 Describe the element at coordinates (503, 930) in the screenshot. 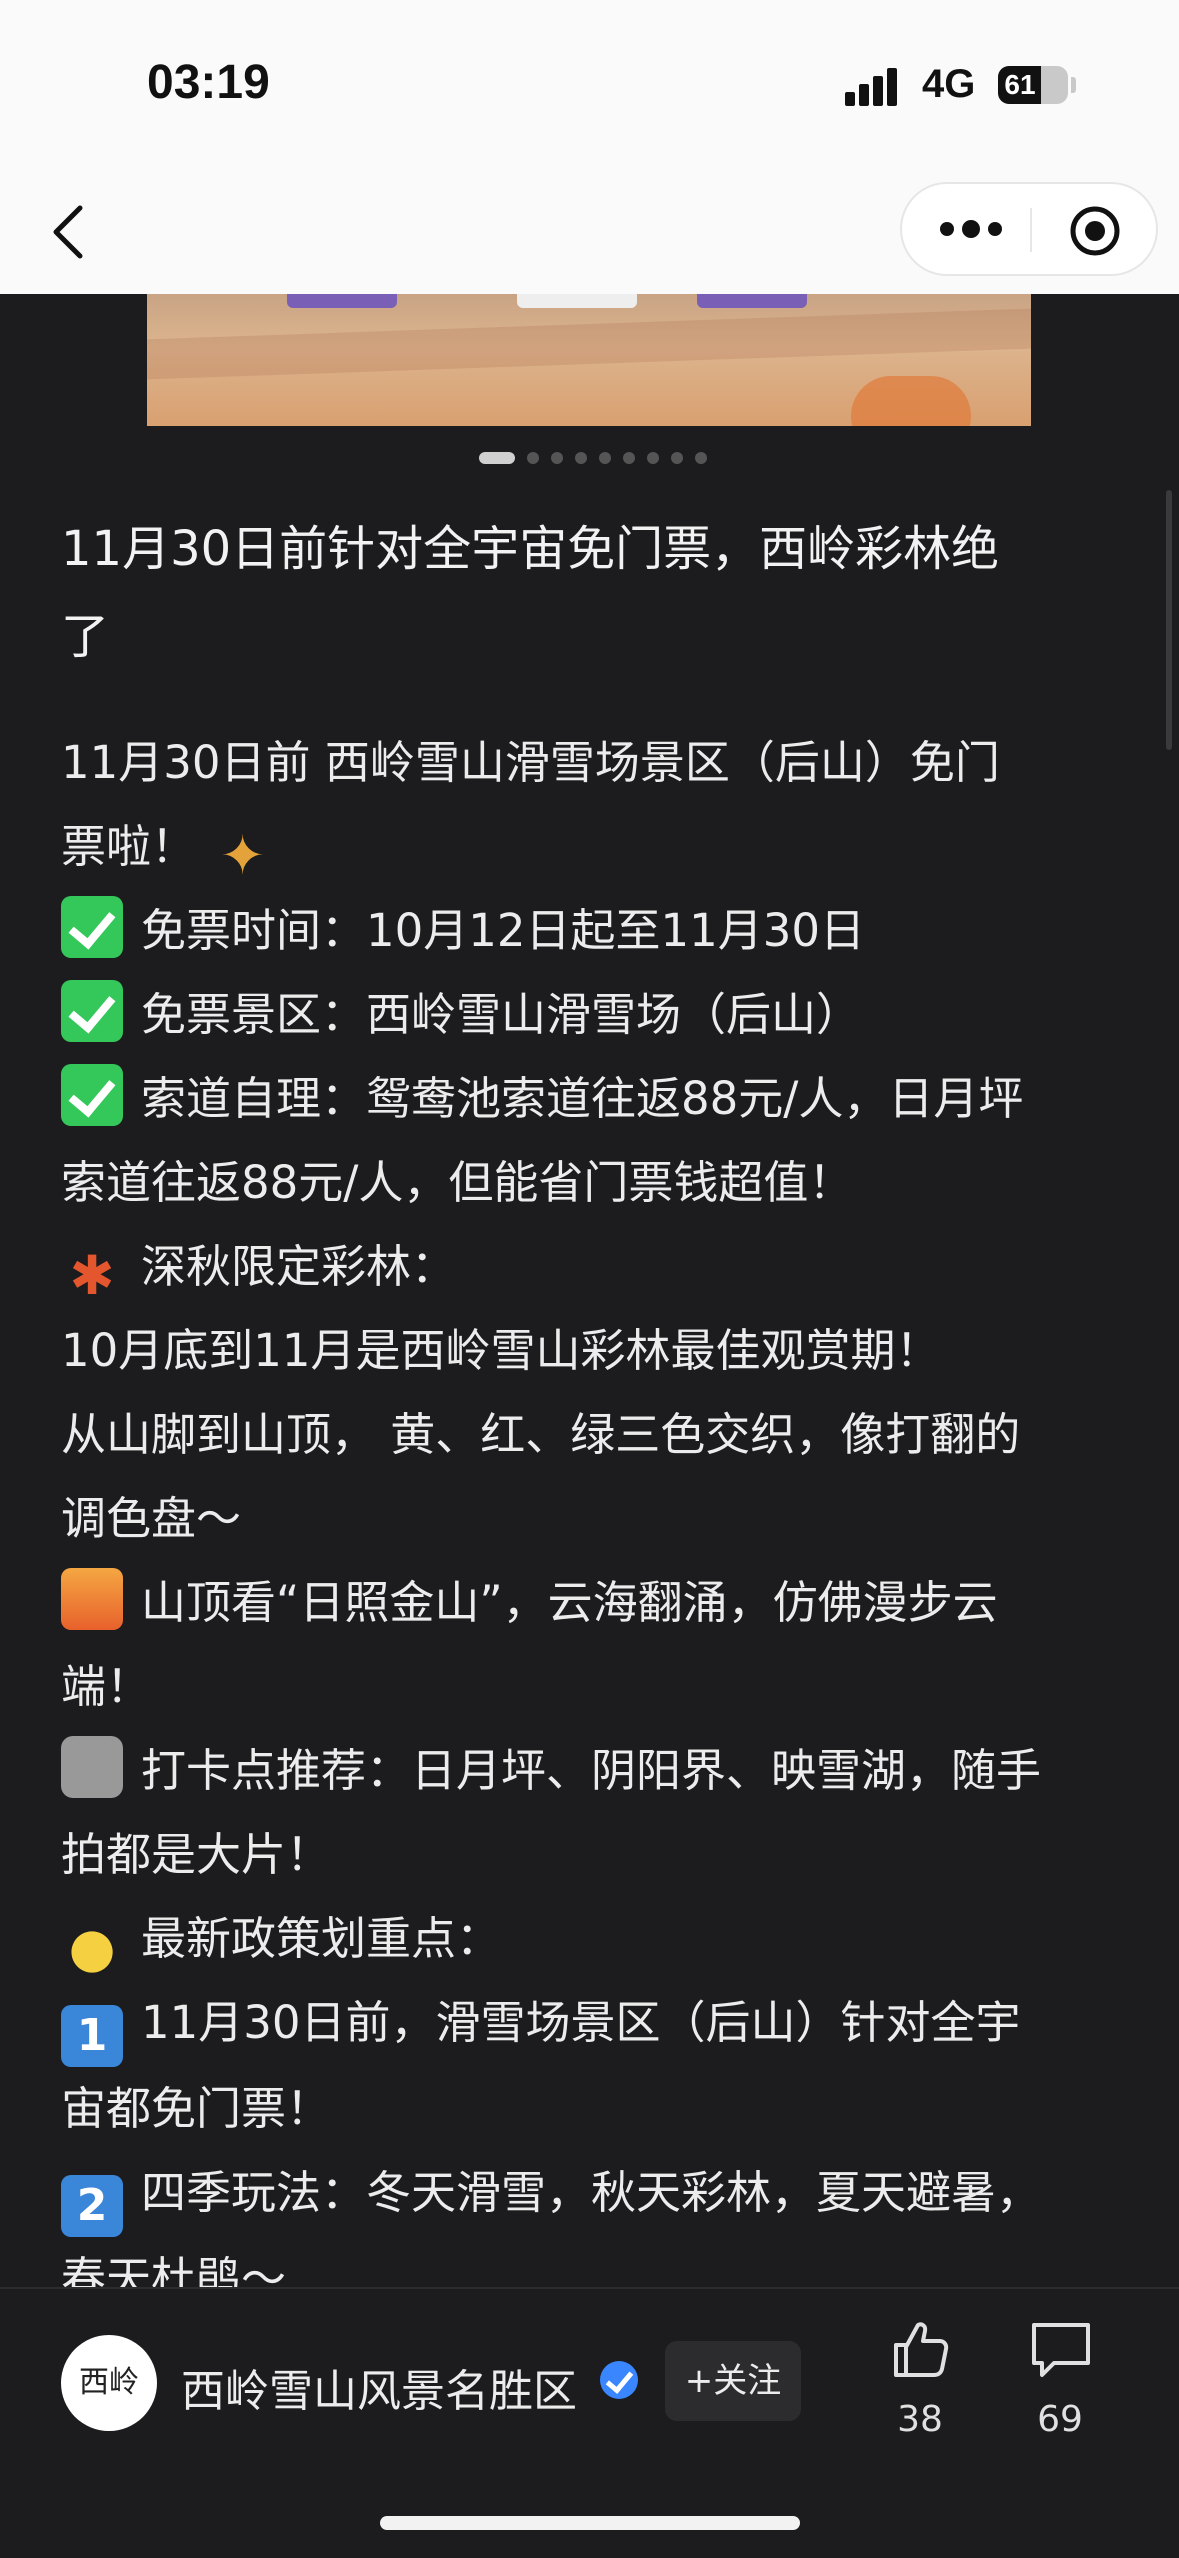

I see `article-line-text: 免票时间：10月12日起至11月30日` at that location.